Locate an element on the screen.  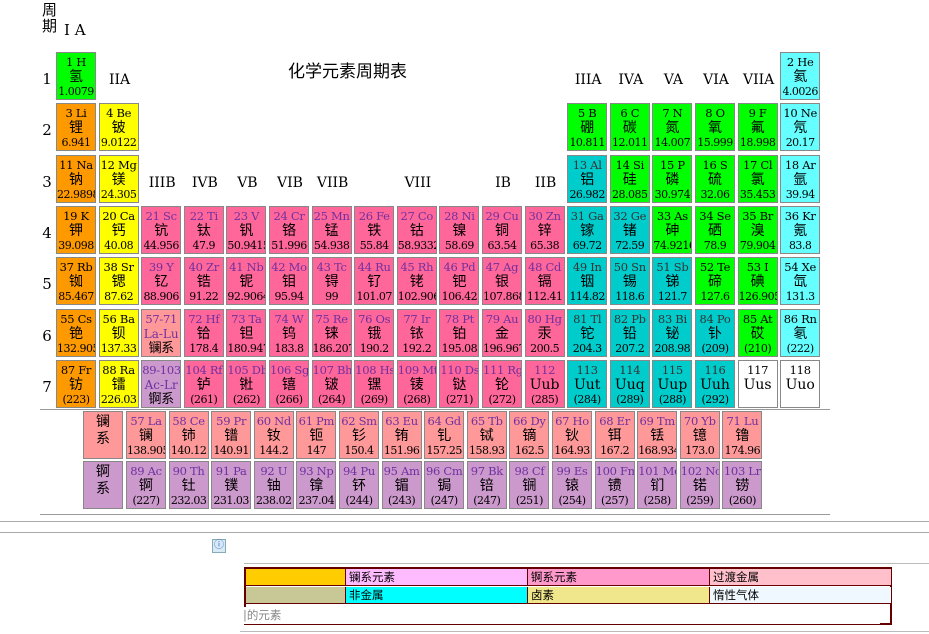
element-cell: 74 W 钨 183.8 is located at coordinates (289, 332).